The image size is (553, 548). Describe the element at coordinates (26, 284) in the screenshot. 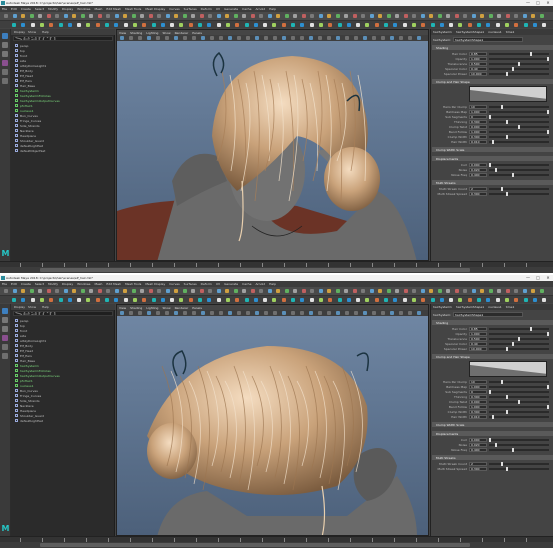

I see `menu-create: Create` at that location.